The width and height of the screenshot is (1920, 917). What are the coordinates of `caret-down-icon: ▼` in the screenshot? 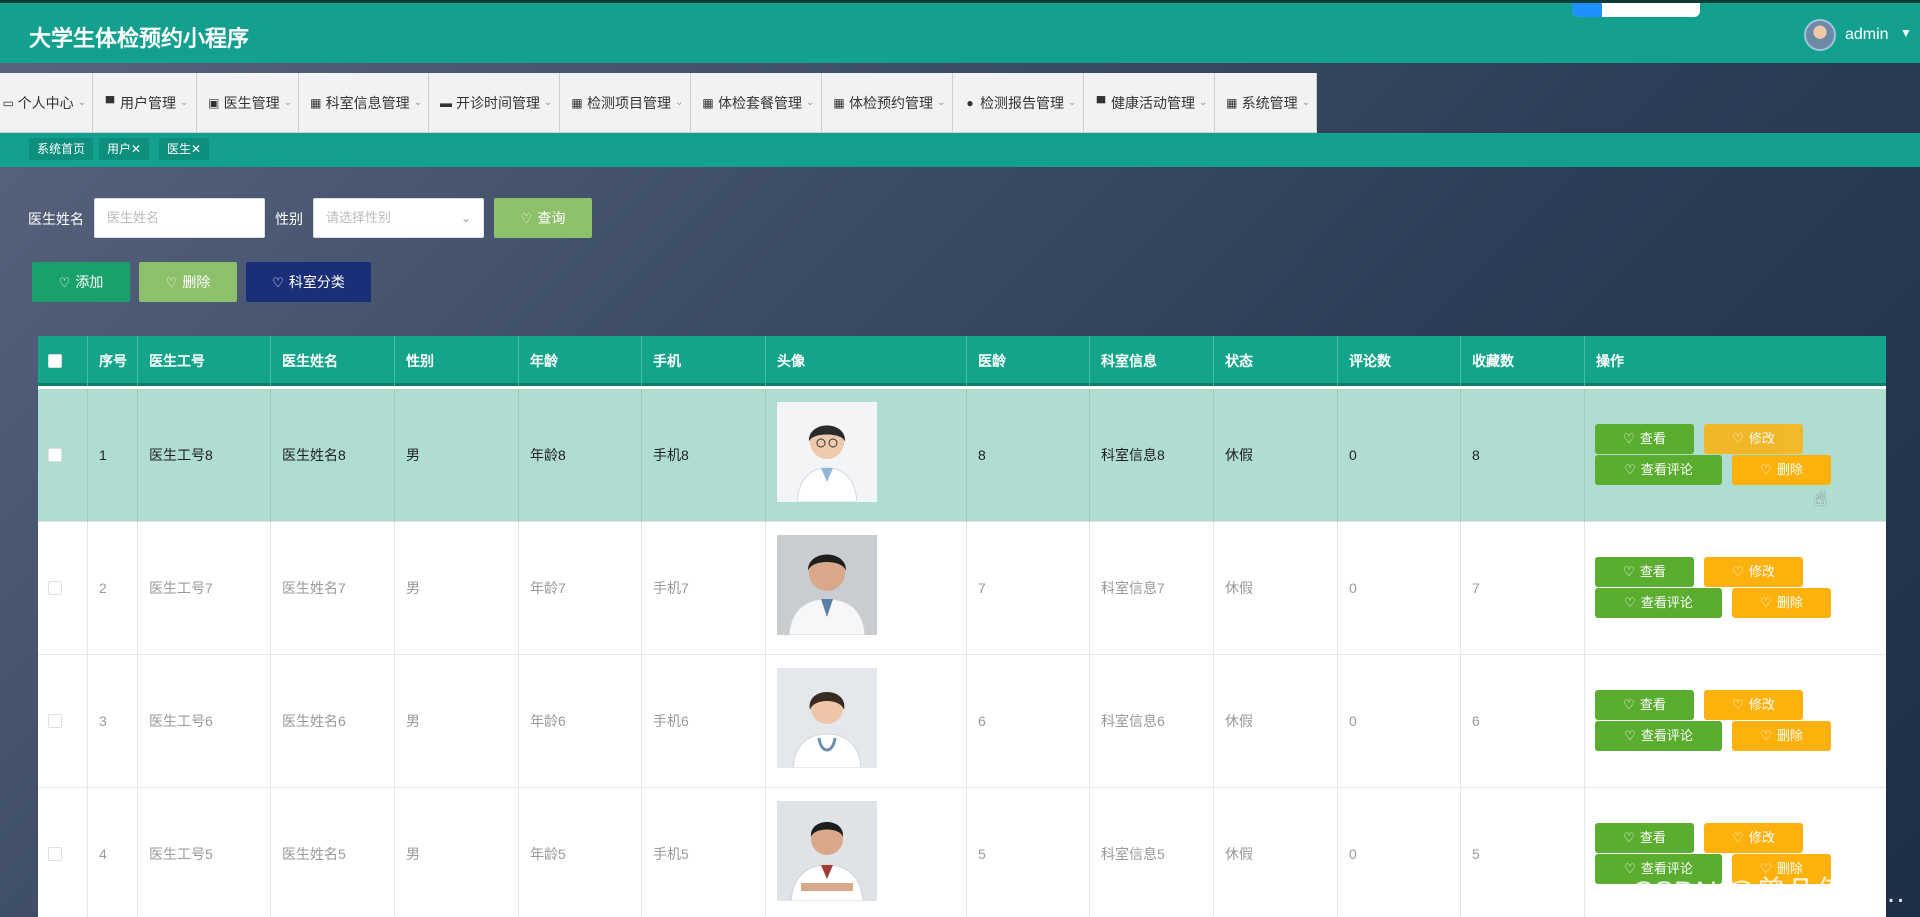 It's located at (1906, 33).